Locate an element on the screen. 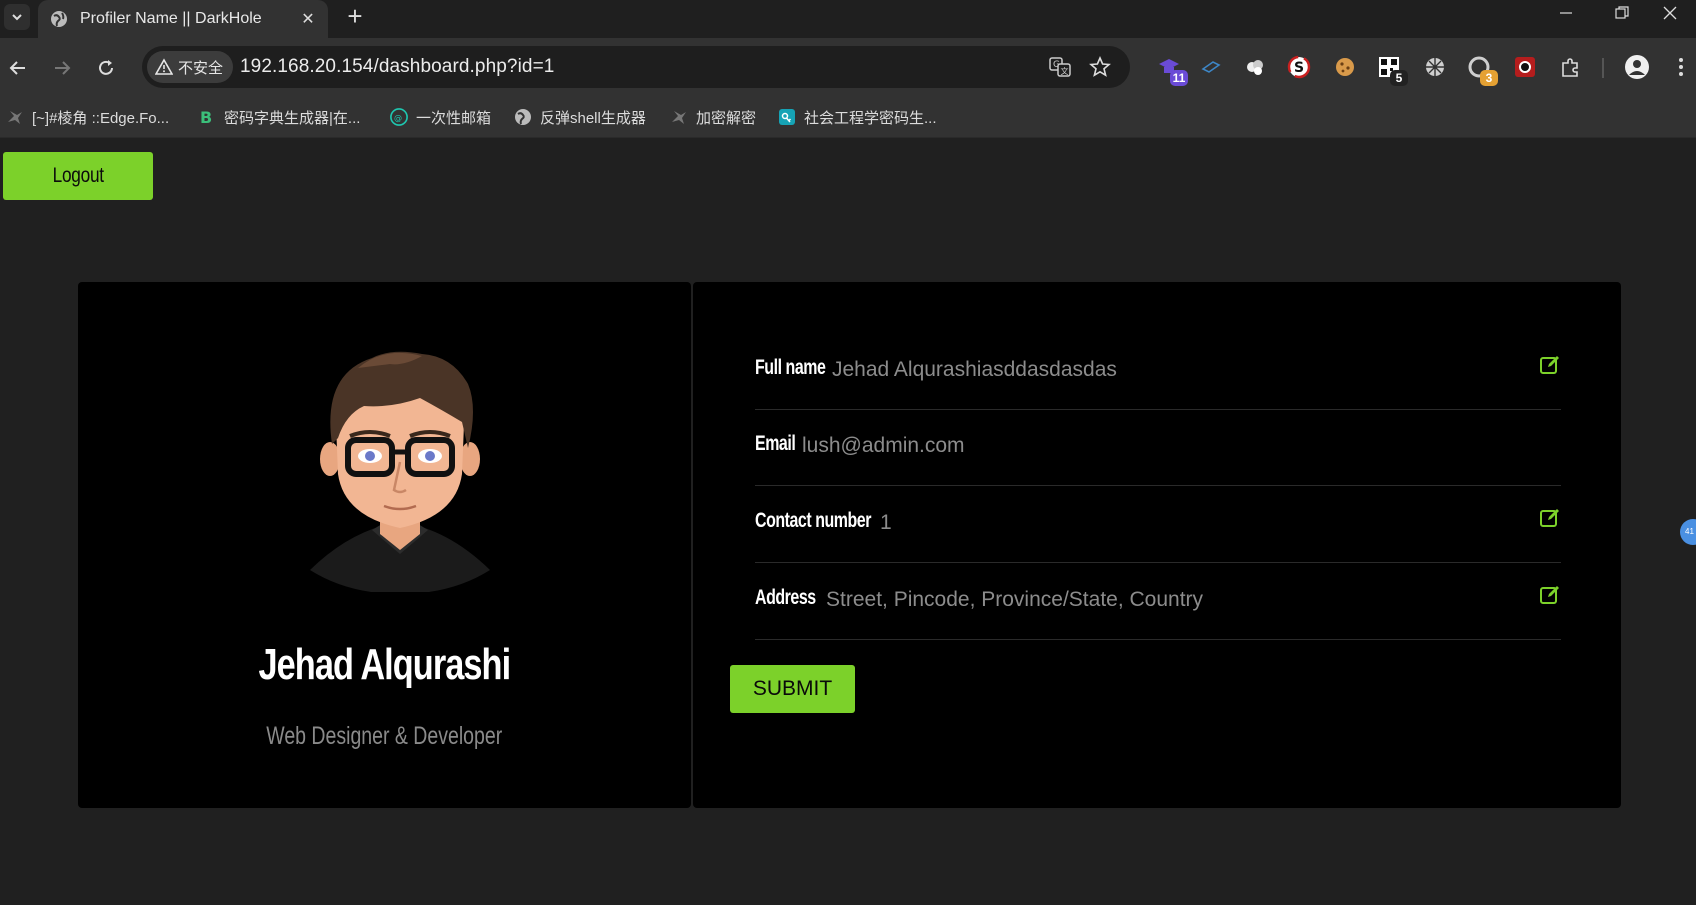 The width and height of the screenshot is (1696, 905). profile-role-text: Web Designer & Developer is located at coordinates (384, 736).